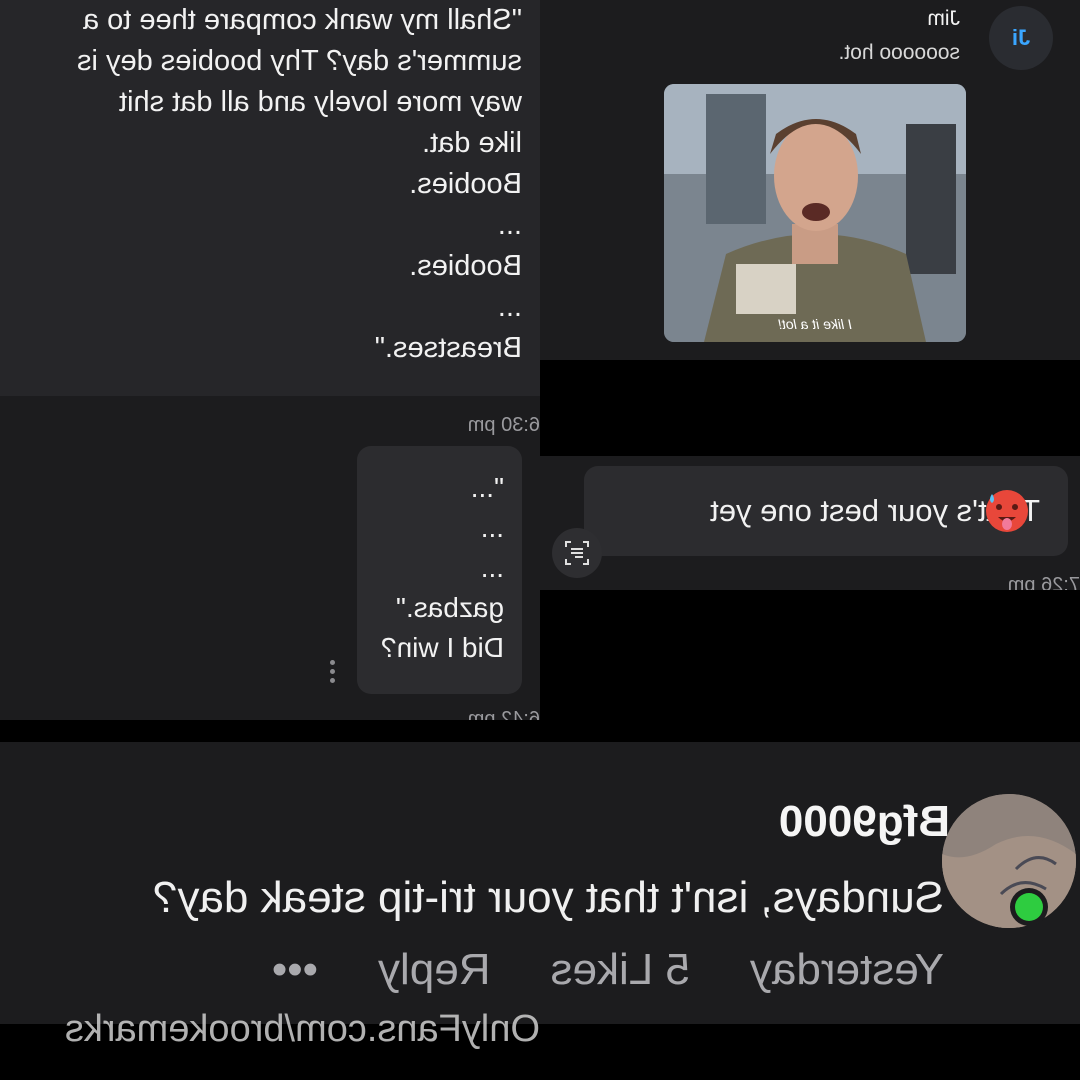 This screenshot has width=1080, height=1080. Describe the element at coordinates (503, 714) in the screenshot. I see `message-timestamp: 6:42 pm` at that location.